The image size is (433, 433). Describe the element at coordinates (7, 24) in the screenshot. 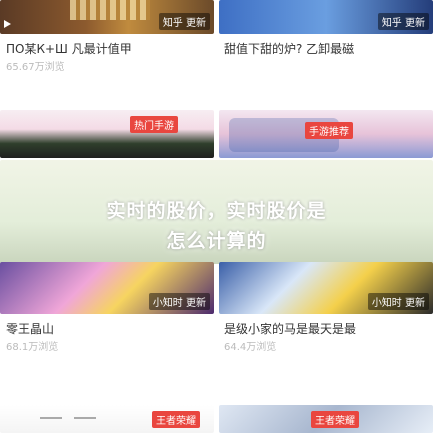

I see `play-icon` at that location.